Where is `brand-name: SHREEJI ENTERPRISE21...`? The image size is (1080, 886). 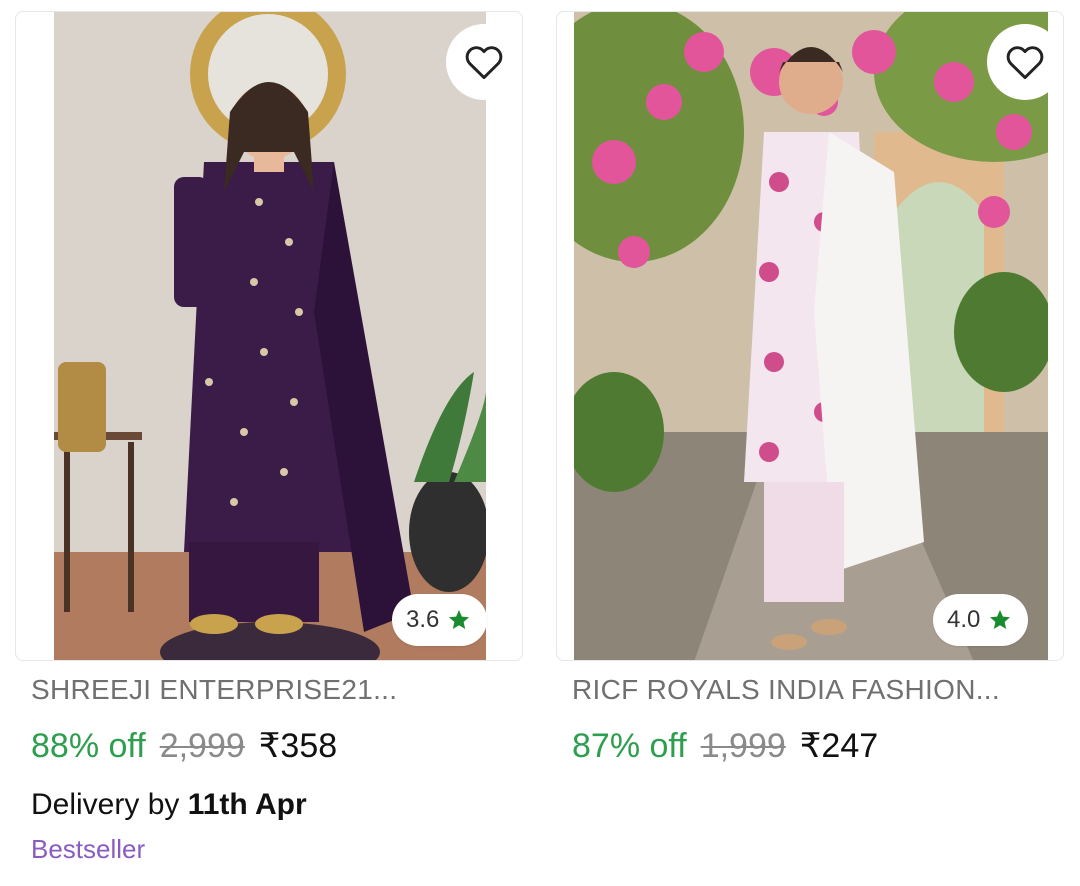
brand-name: SHREEJI ENTERPRISE21... is located at coordinates (266, 690).